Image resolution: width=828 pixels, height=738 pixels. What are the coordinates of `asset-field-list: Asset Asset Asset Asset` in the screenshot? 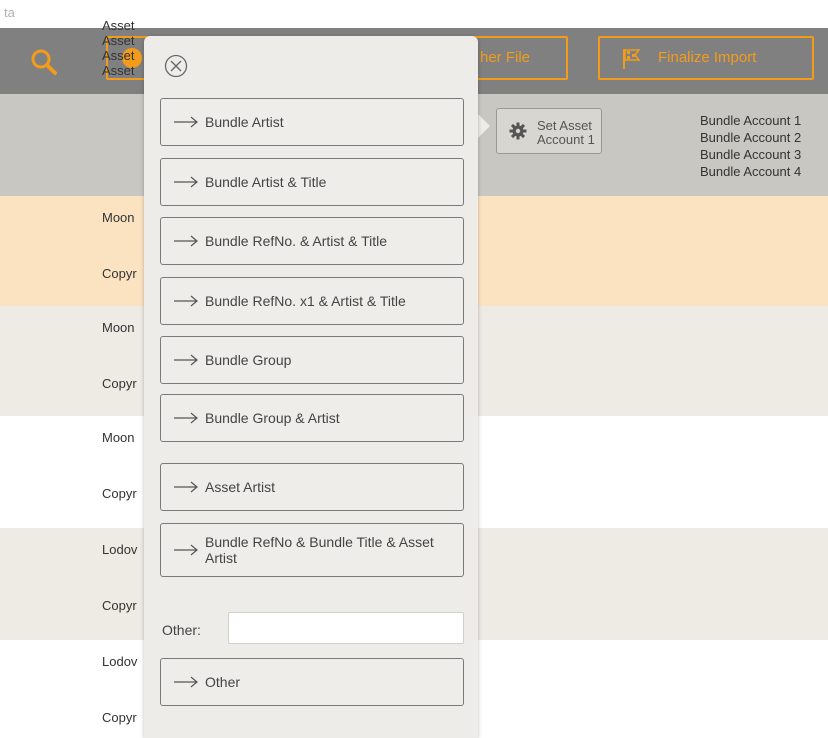 It's located at (118, 48).